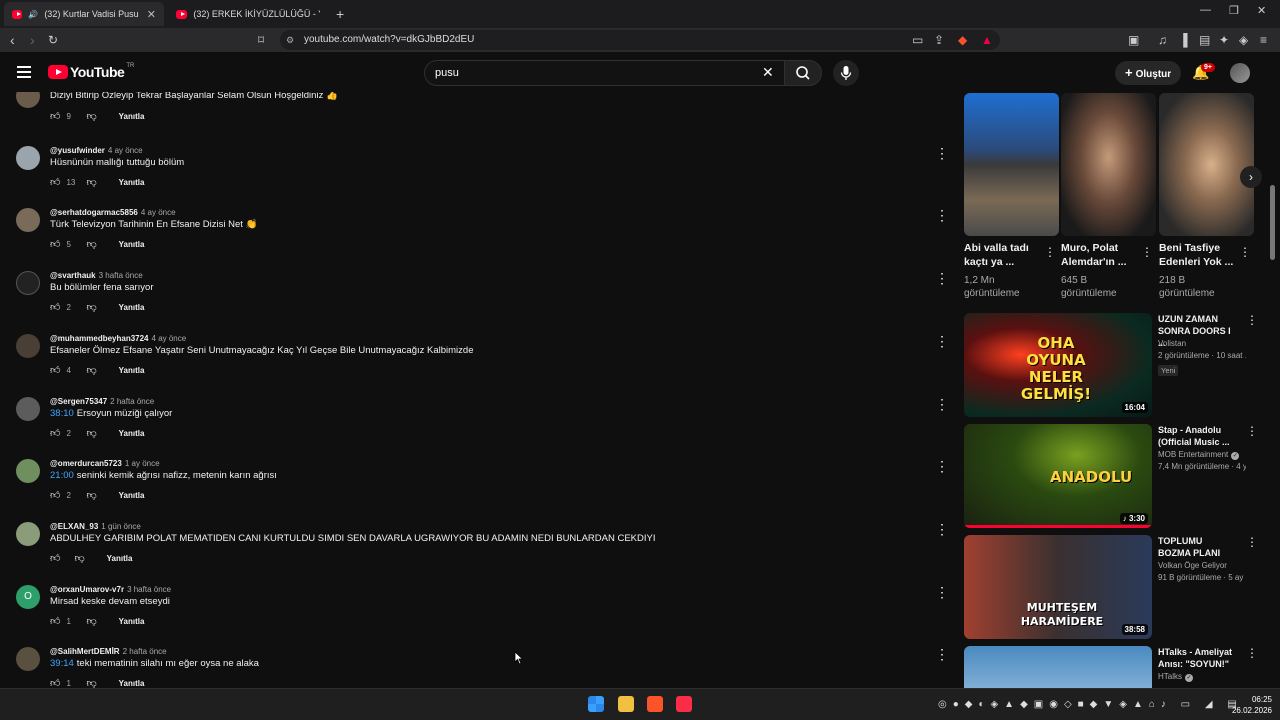  Describe the element at coordinates (12, 40) in the screenshot. I see `back-icon: ‹` at that location.